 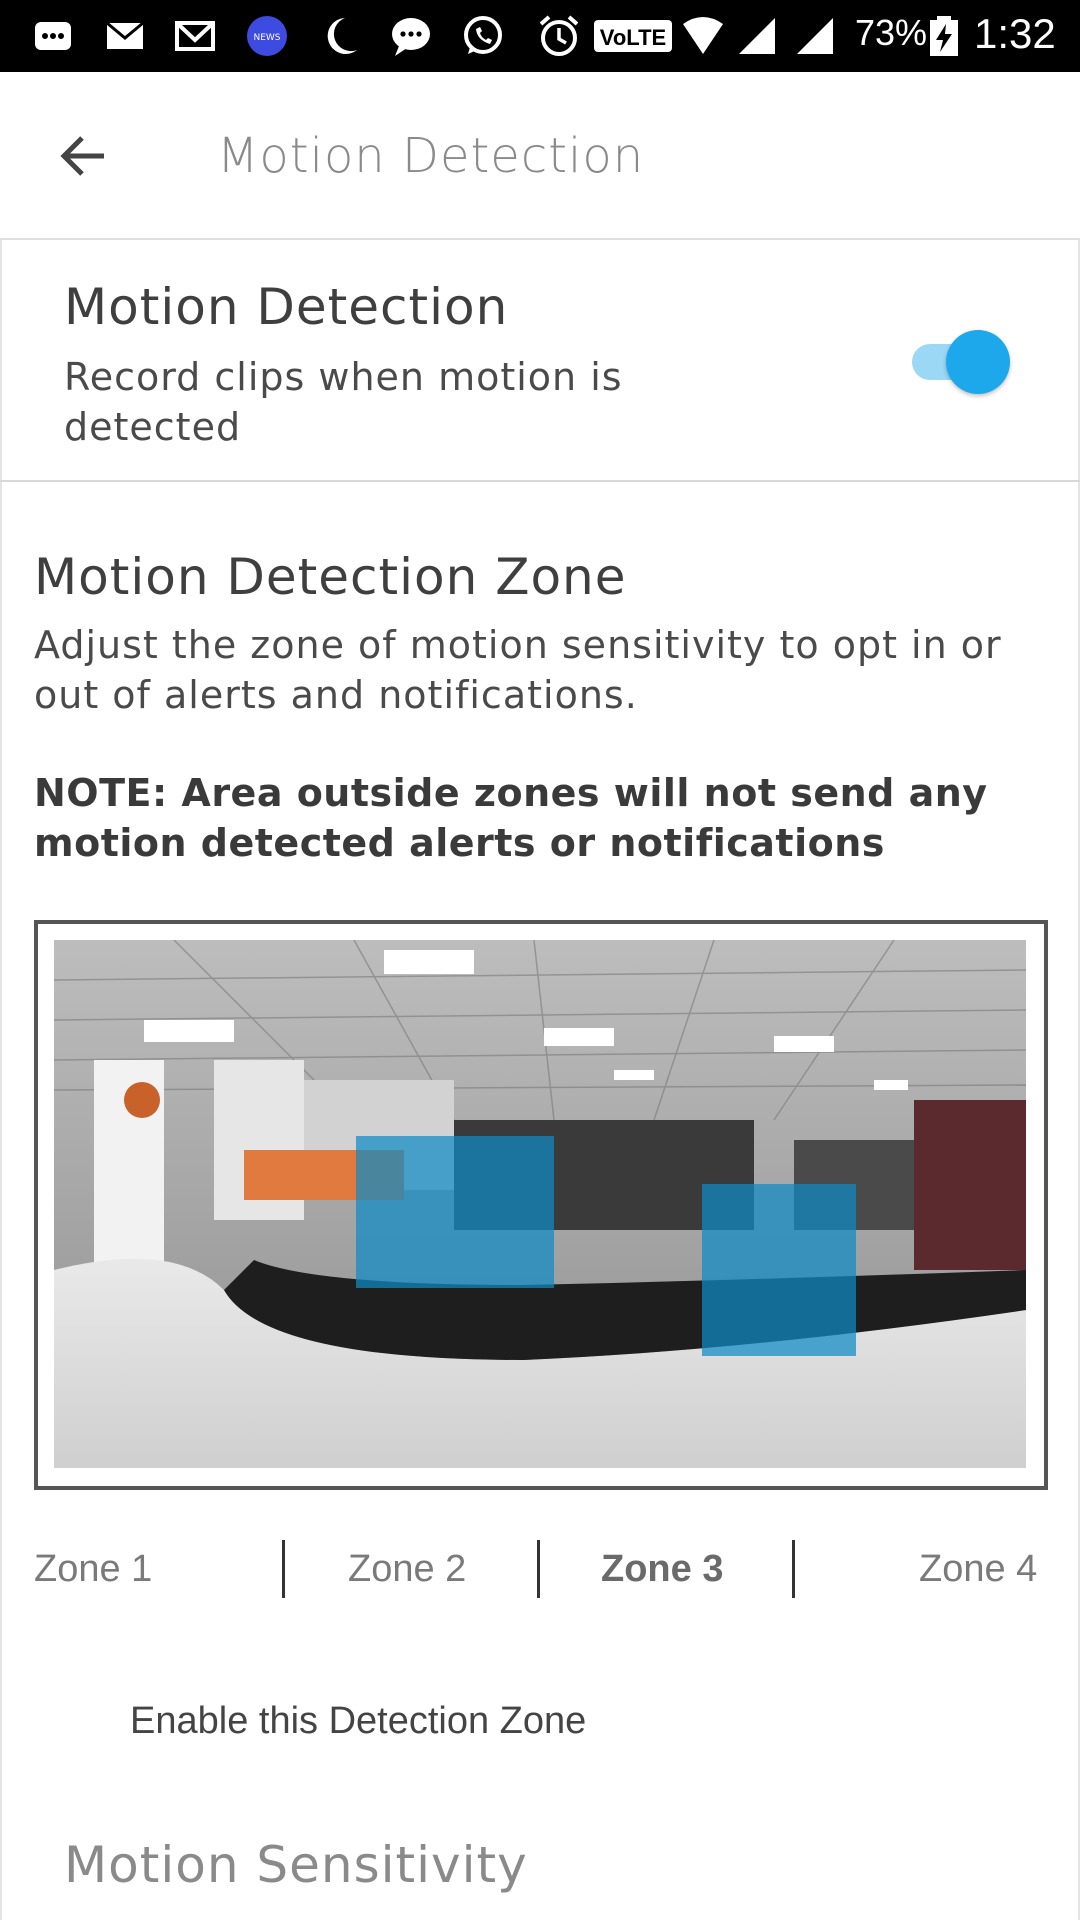 I want to click on status-bar: NEWS VoLTE 73% 1:32, so click(x=540, y=36).